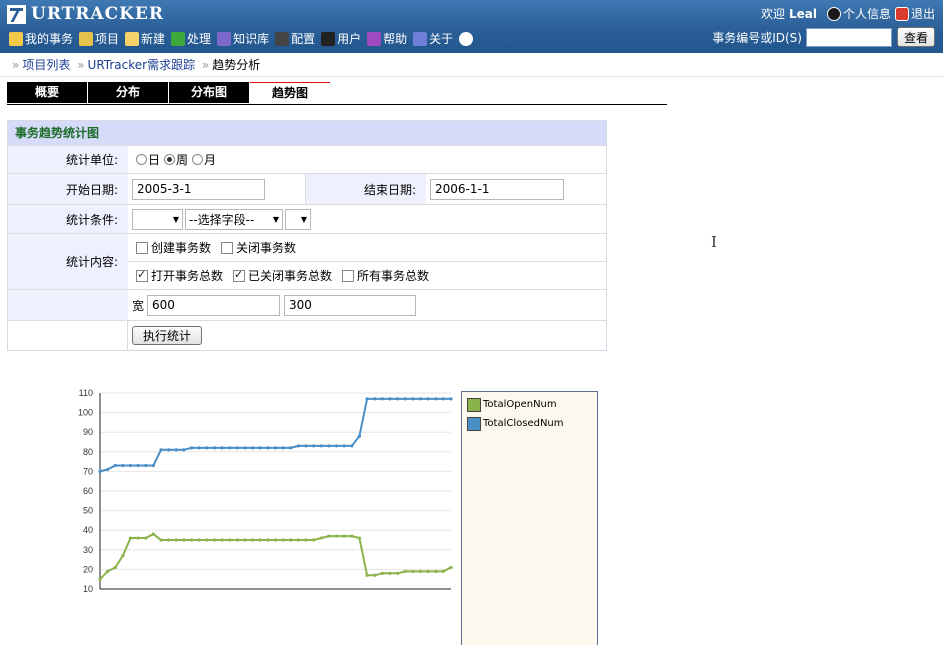 The height and width of the screenshot is (645, 943). I want to click on help-icon, so click(374, 38).